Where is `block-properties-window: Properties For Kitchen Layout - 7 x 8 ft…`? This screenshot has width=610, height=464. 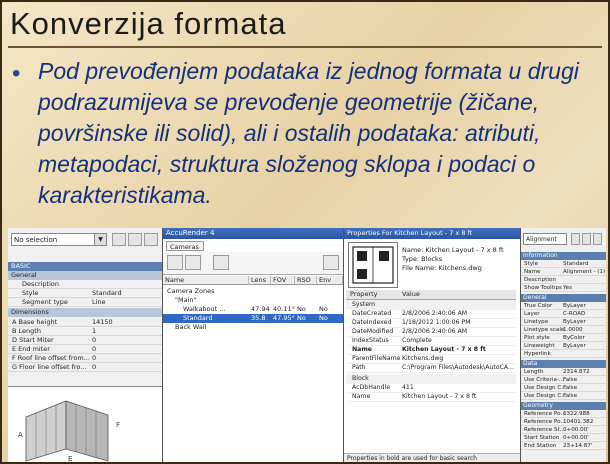
block-properties-window: Properties For Kitchen Layout - 7 x 8 ft… is located at coordinates (432, 345).